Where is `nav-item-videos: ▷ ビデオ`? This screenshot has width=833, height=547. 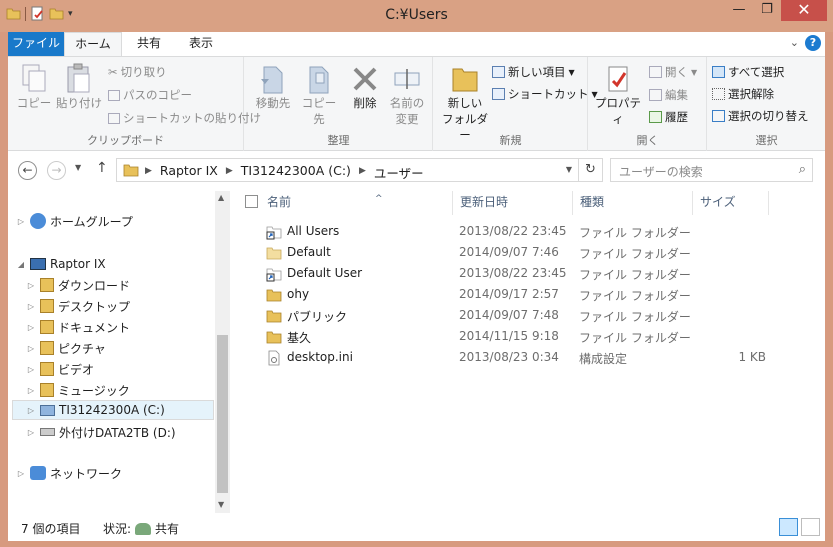 nav-item-videos: ▷ ビデオ is located at coordinates (60, 369).